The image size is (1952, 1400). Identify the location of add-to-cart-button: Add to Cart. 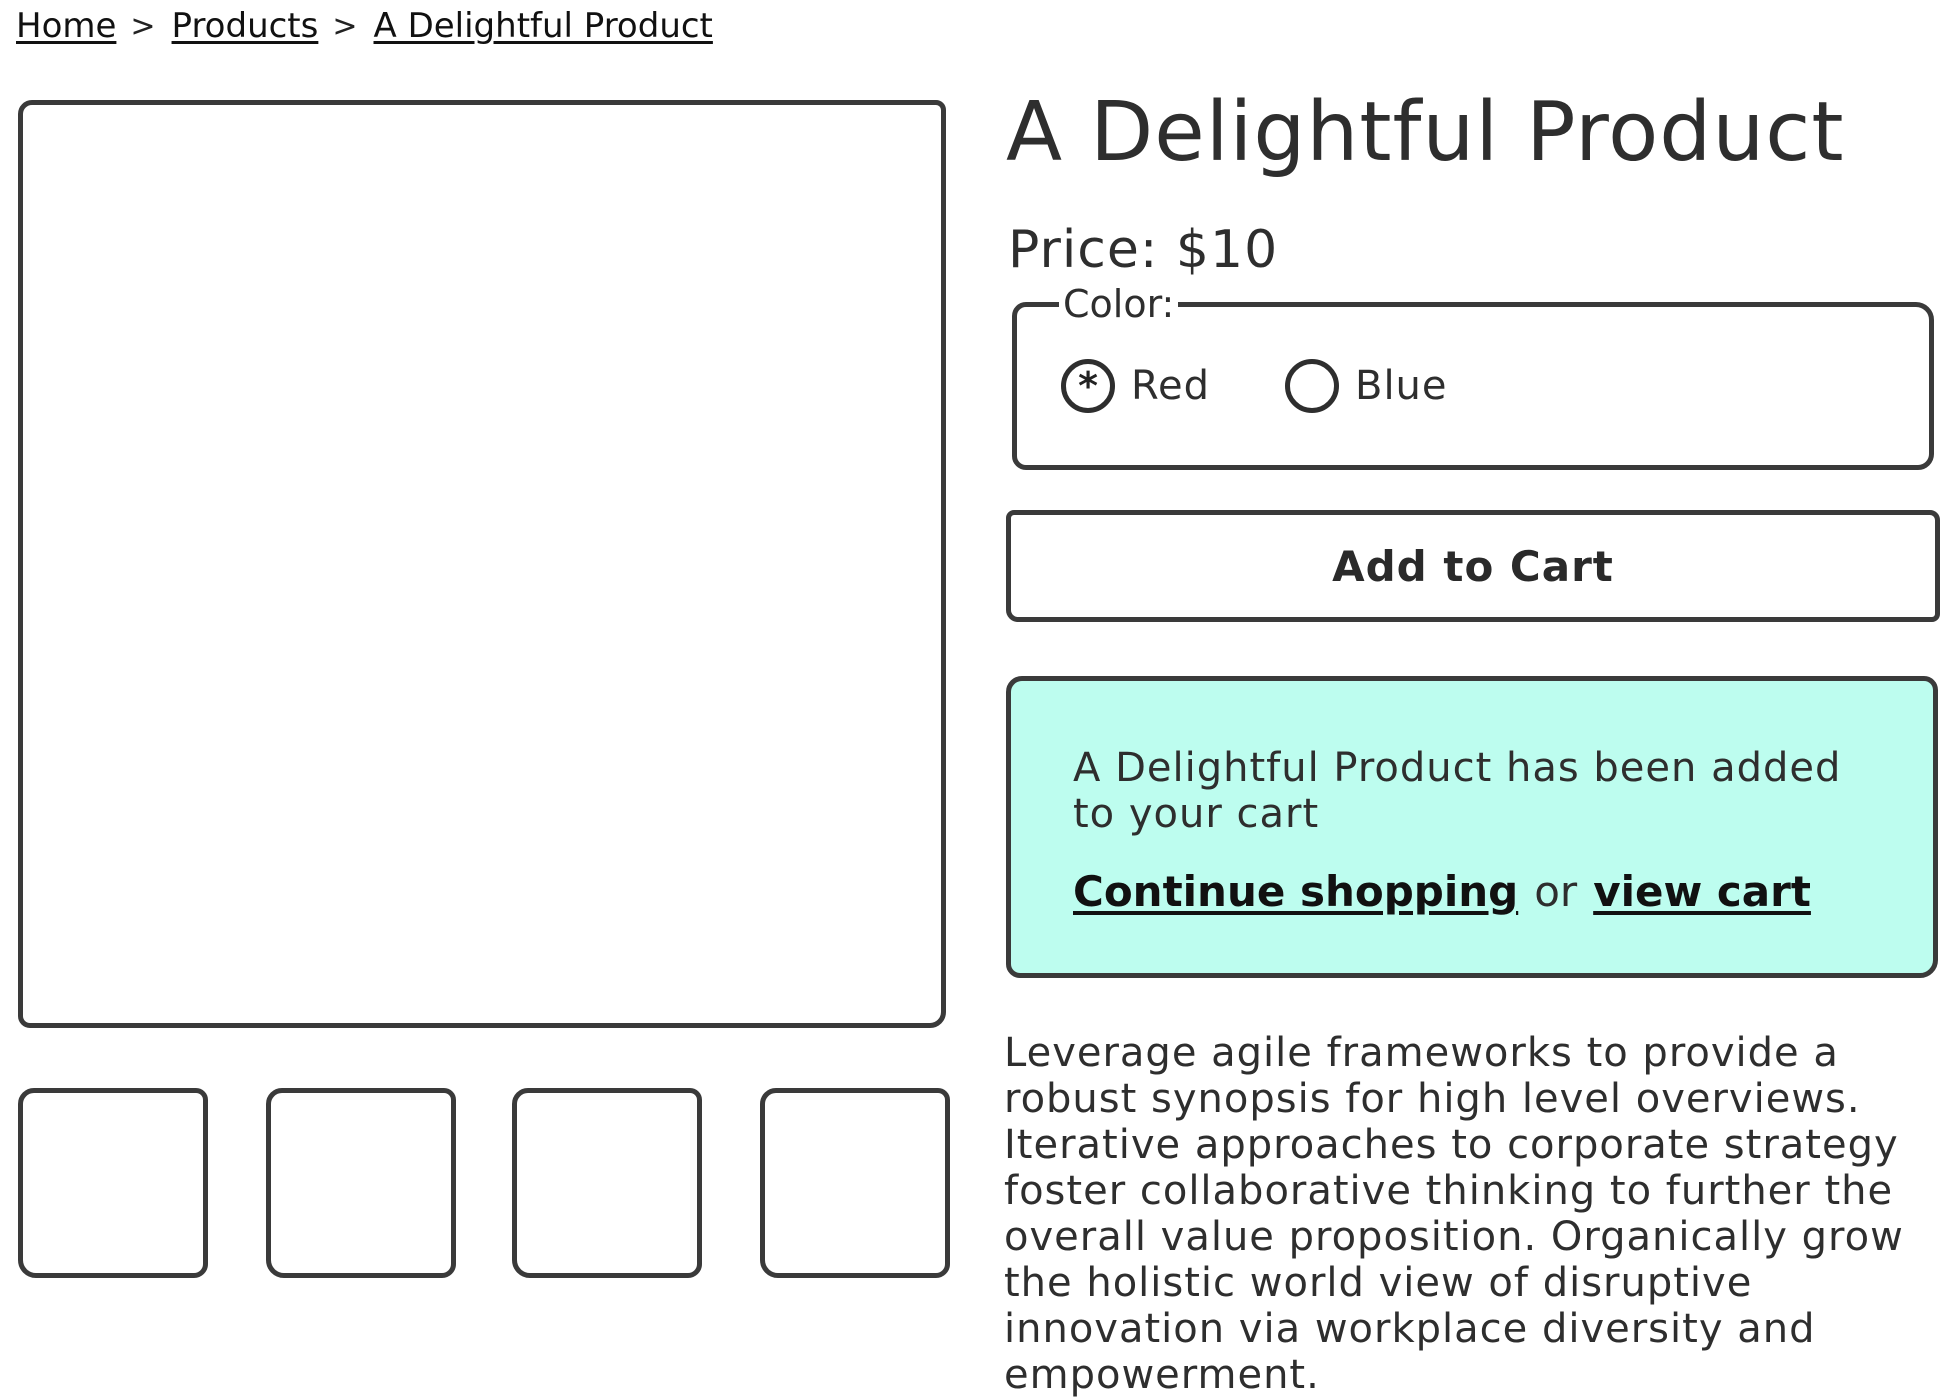
(1473, 566).